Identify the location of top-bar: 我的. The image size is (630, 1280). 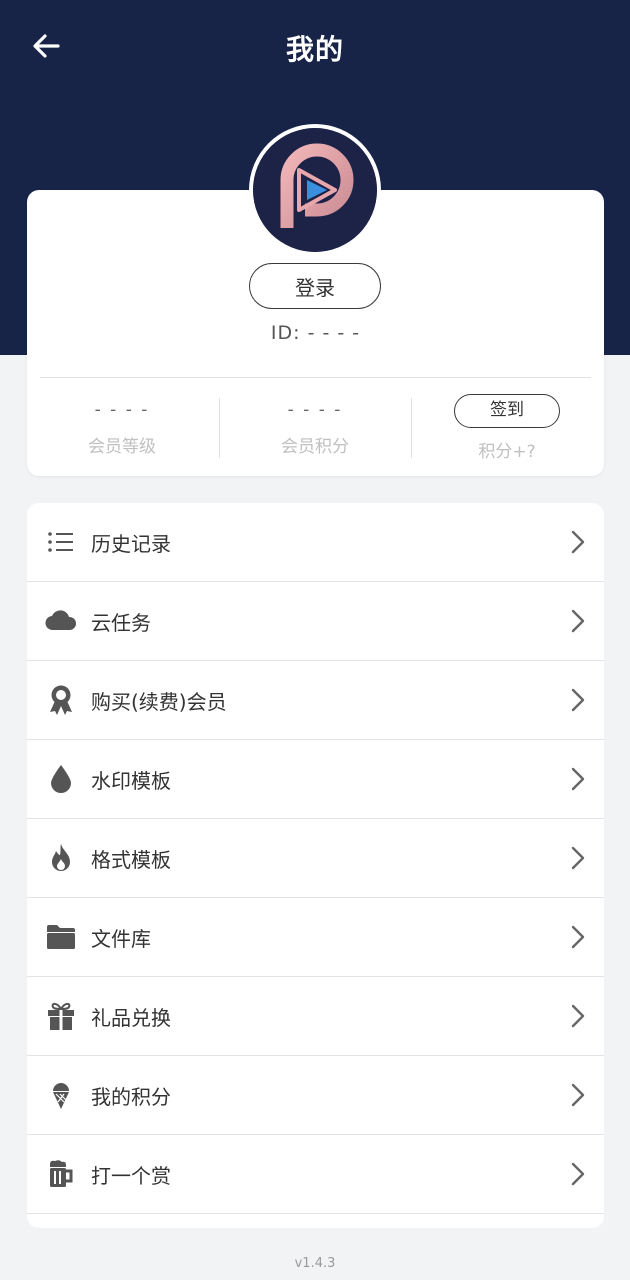
(315, 47).